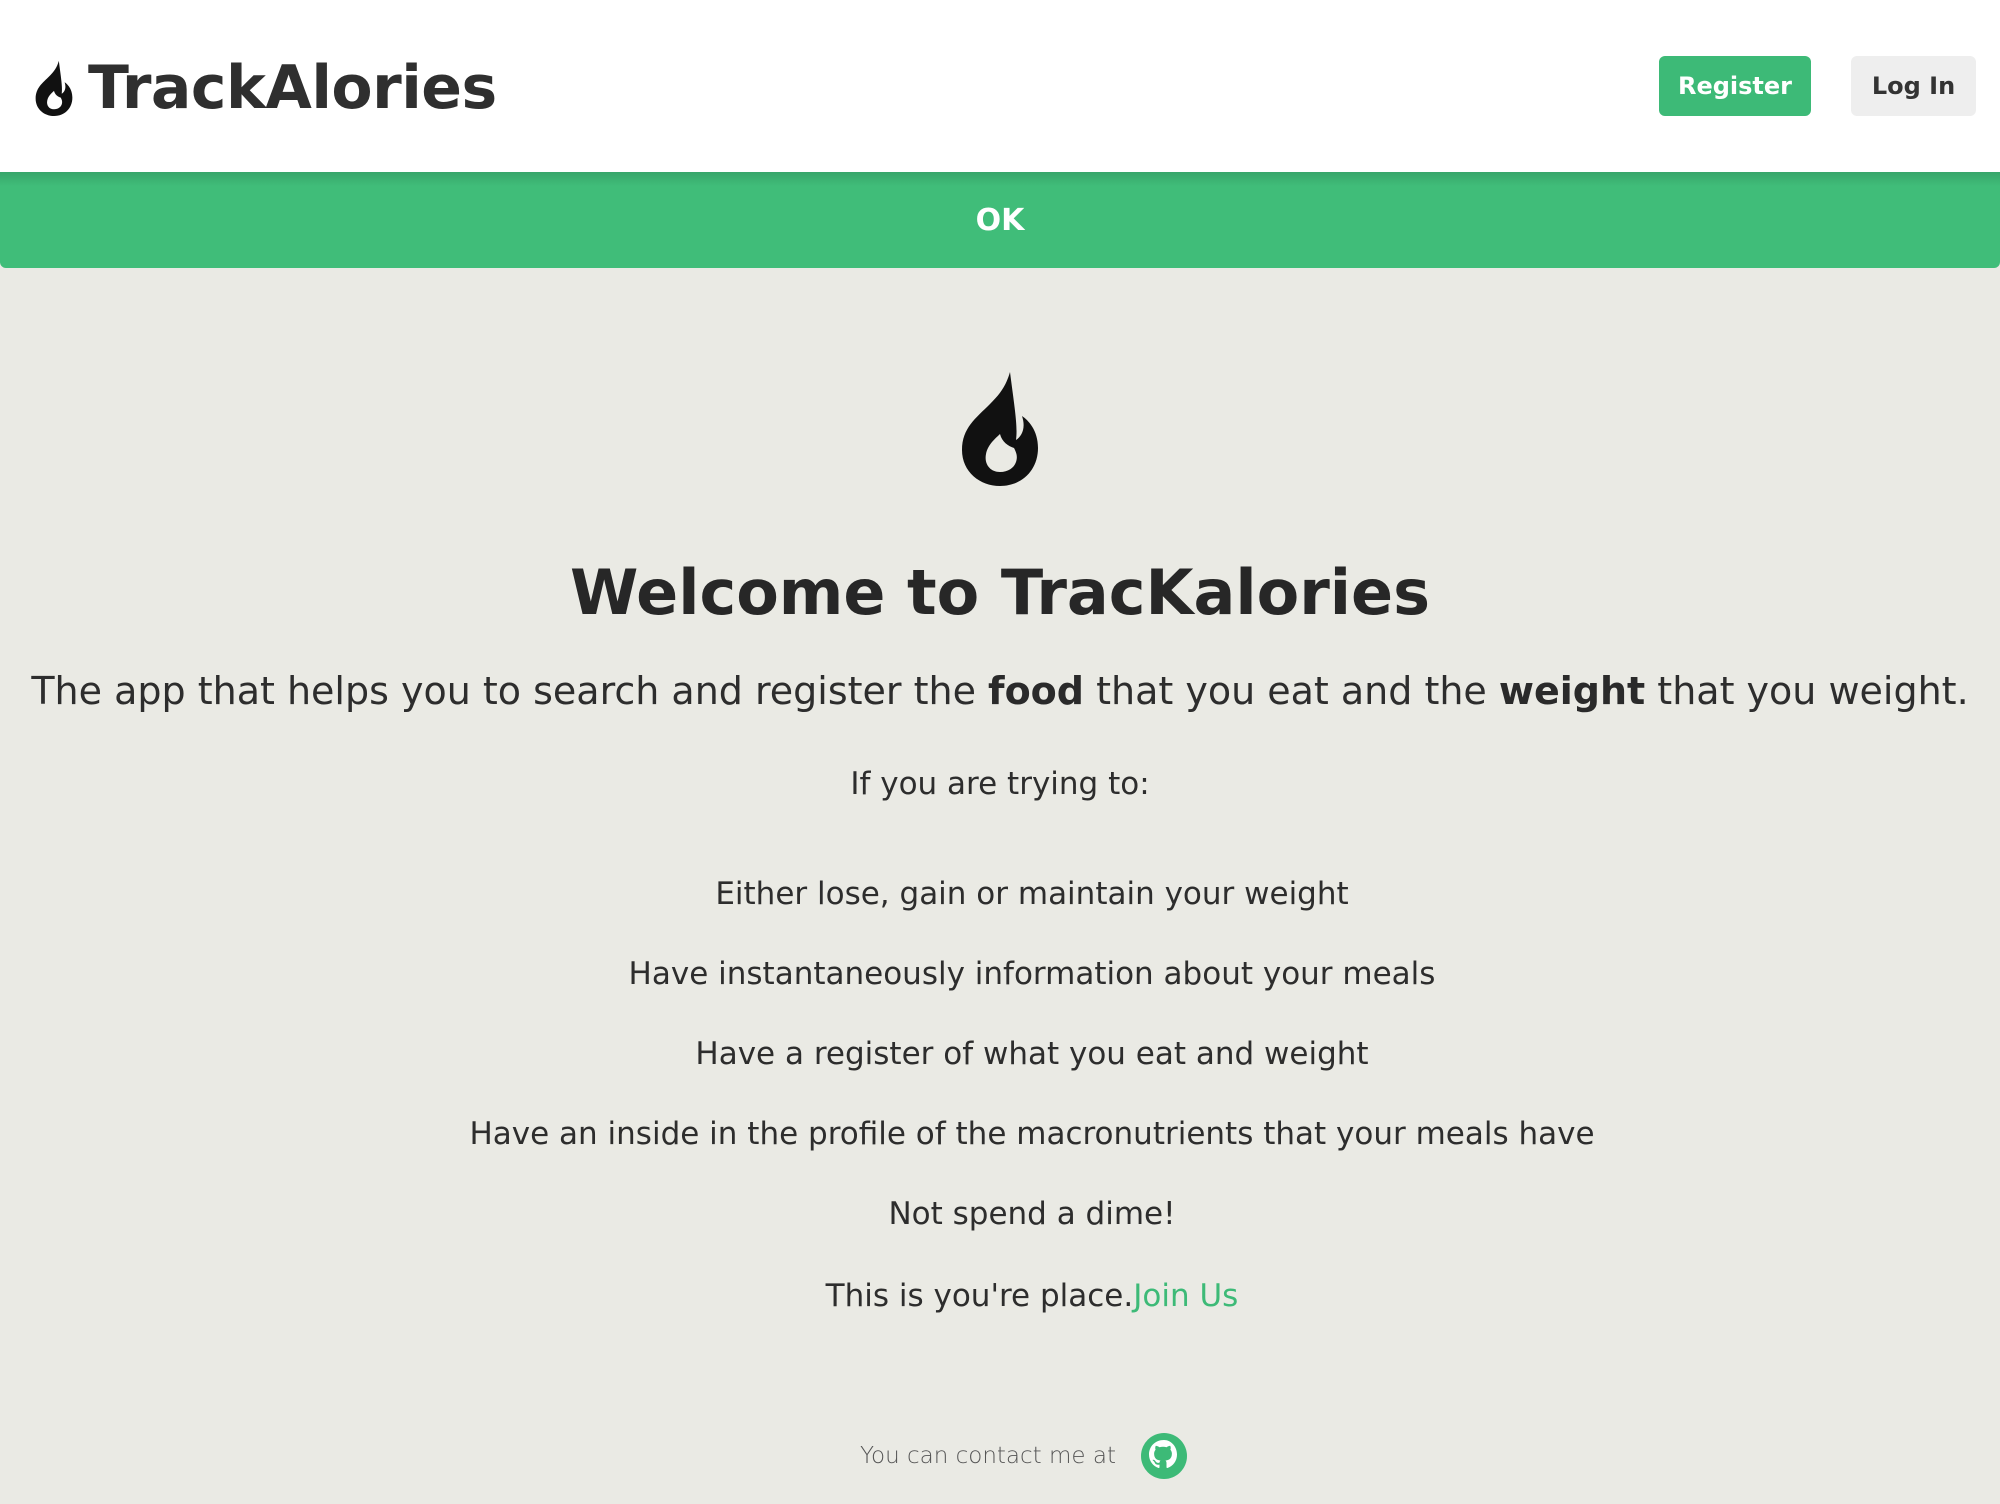 The image size is (2000, 1504). I want to click on join-text: This is you're place., so click(979, 1296).